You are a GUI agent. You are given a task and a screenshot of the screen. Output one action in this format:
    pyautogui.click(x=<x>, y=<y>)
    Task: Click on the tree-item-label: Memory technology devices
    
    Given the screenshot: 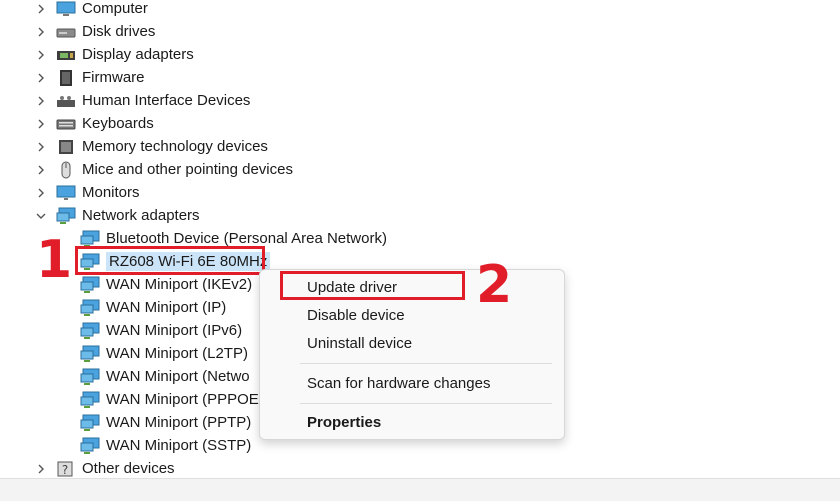 What is the action you would take?
    pyautogui.click(x=175, y=146)
    